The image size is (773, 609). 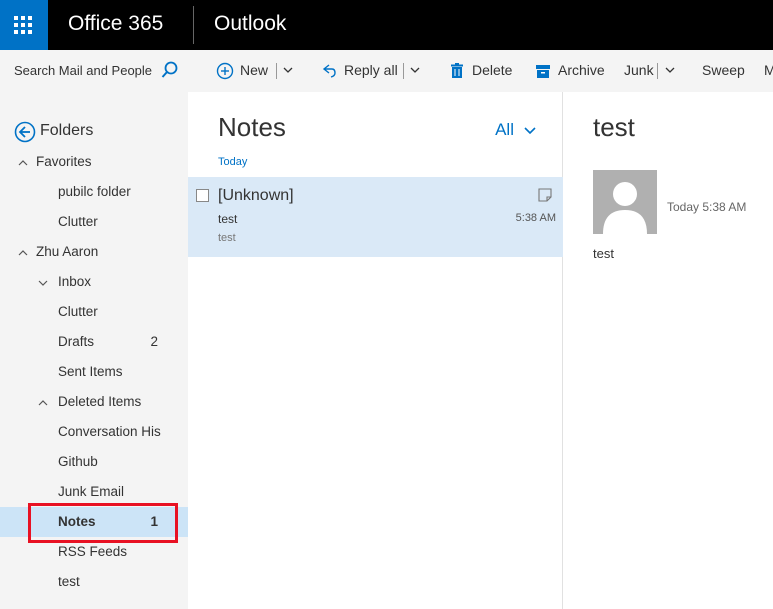 I want to click on sweep-button: Sweep, so click(x=723, y=70).